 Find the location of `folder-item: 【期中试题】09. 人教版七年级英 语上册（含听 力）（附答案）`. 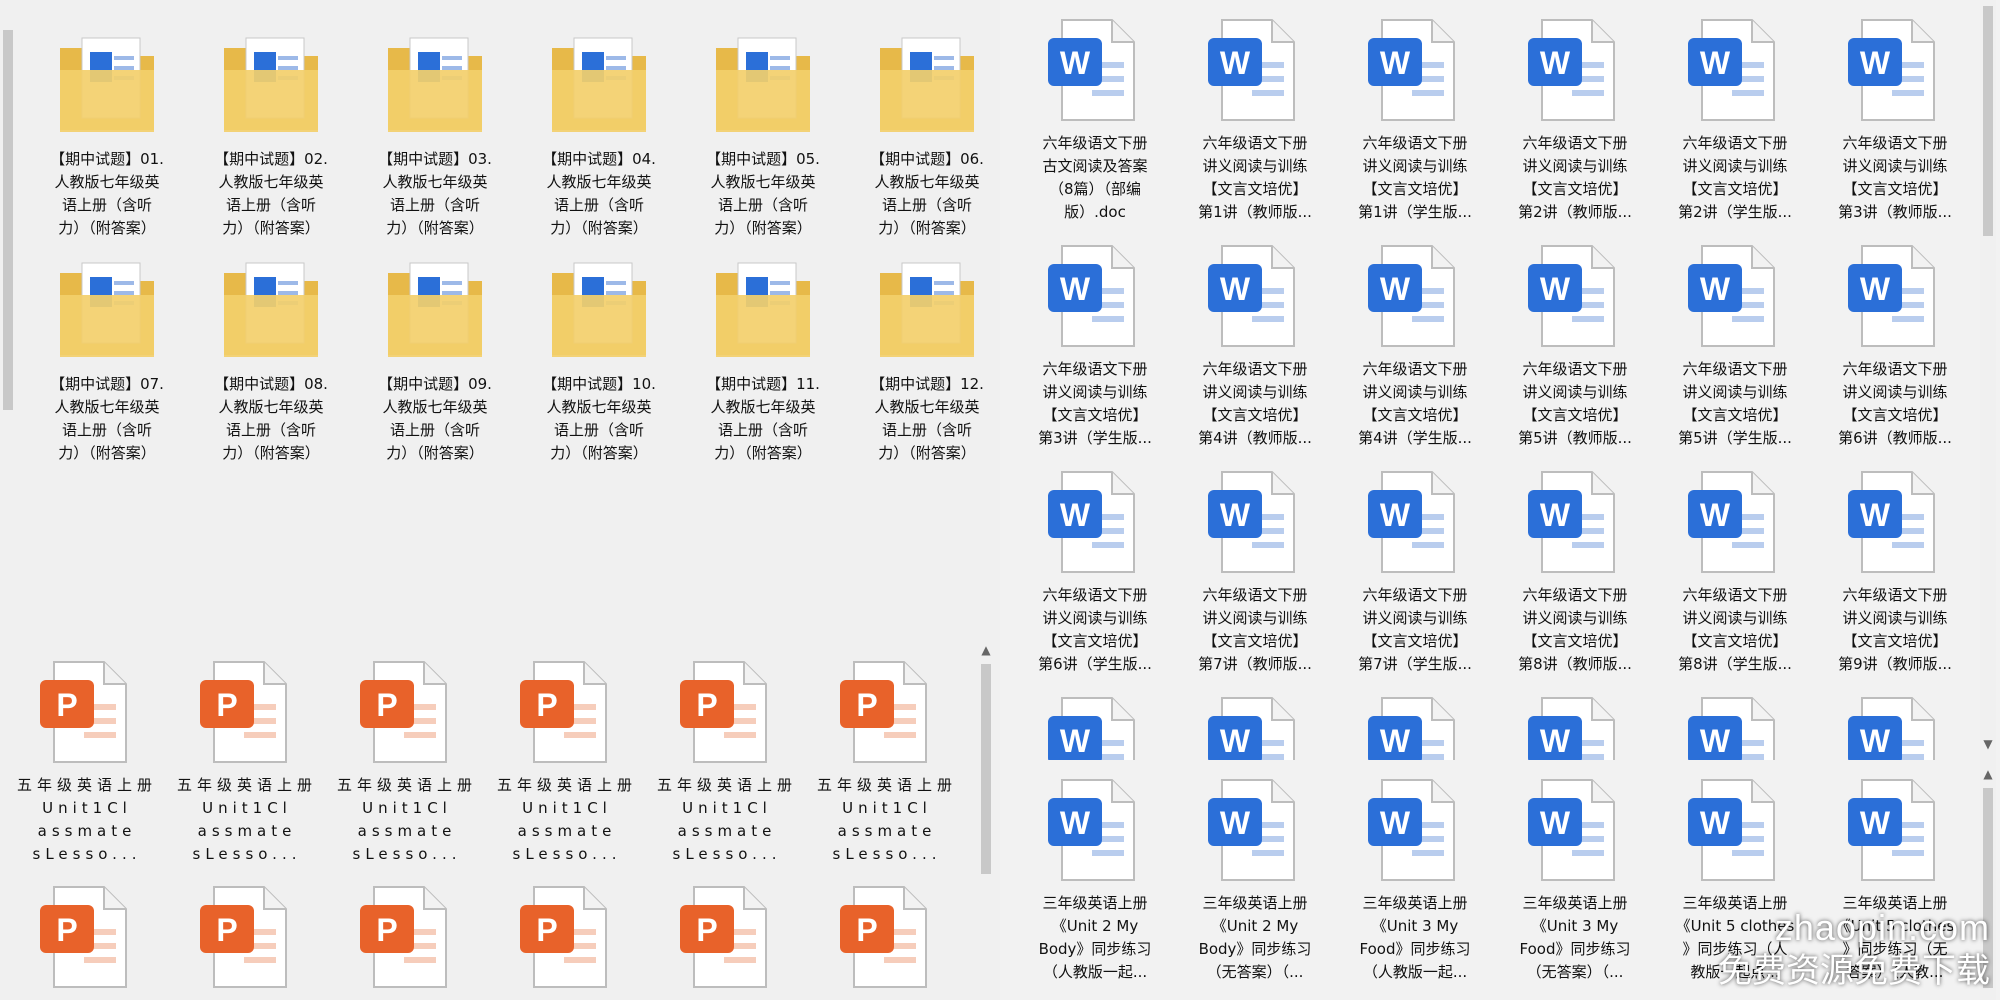

folder-item: 【期中试题】09. 人教版七年级英 语上册（含听 力）（附答案） is located at coordinates (435, 360).